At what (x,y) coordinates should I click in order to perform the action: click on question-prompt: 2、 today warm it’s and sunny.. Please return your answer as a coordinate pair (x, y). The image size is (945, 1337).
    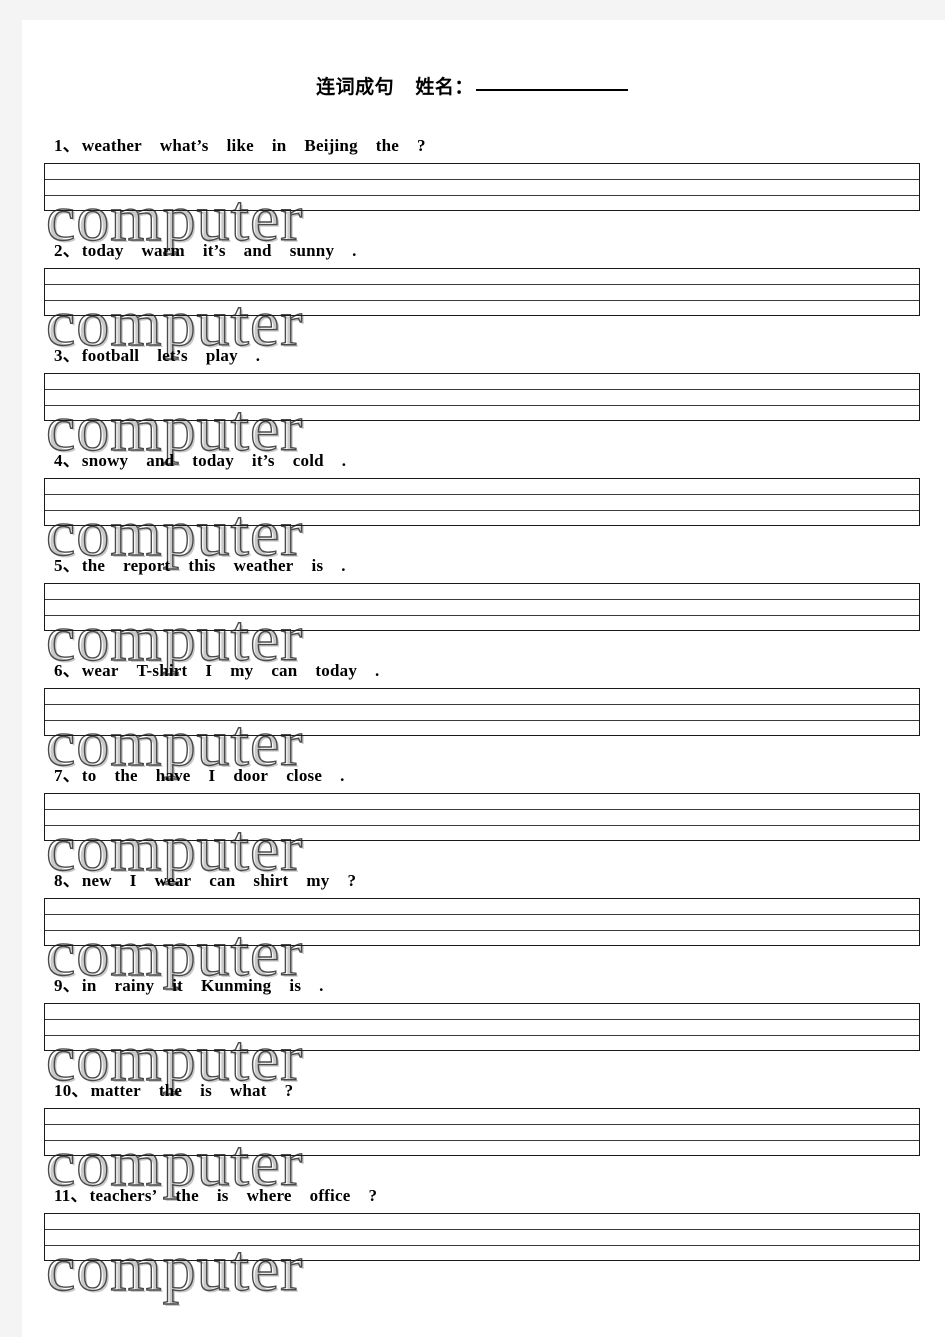
    Looking at the image, I should click on (208, 248).